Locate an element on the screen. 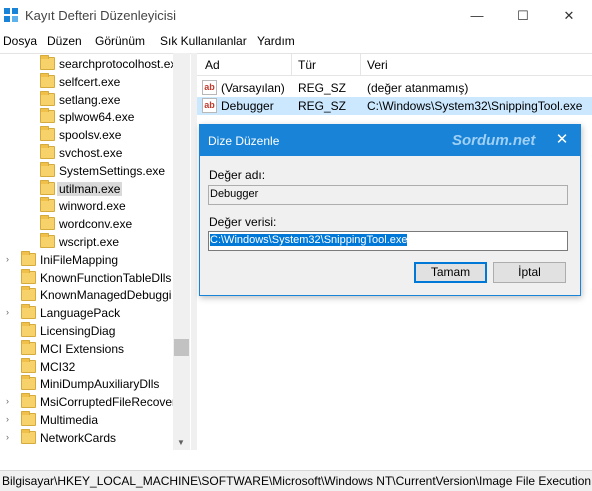 The height and width of the screenshot is (491, 592). tree-item: MCI Extensions is located at coordinates (87, 348).